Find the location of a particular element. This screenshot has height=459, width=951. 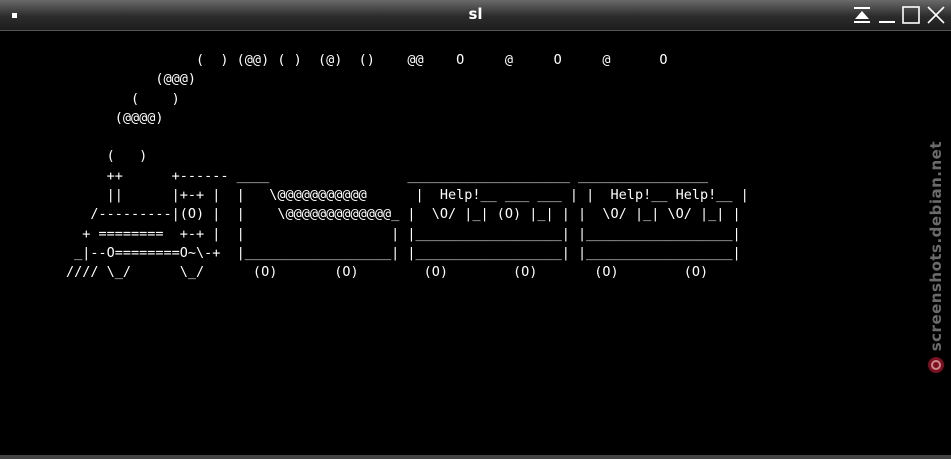

minimize-icon is located at coordinates (887, 22).